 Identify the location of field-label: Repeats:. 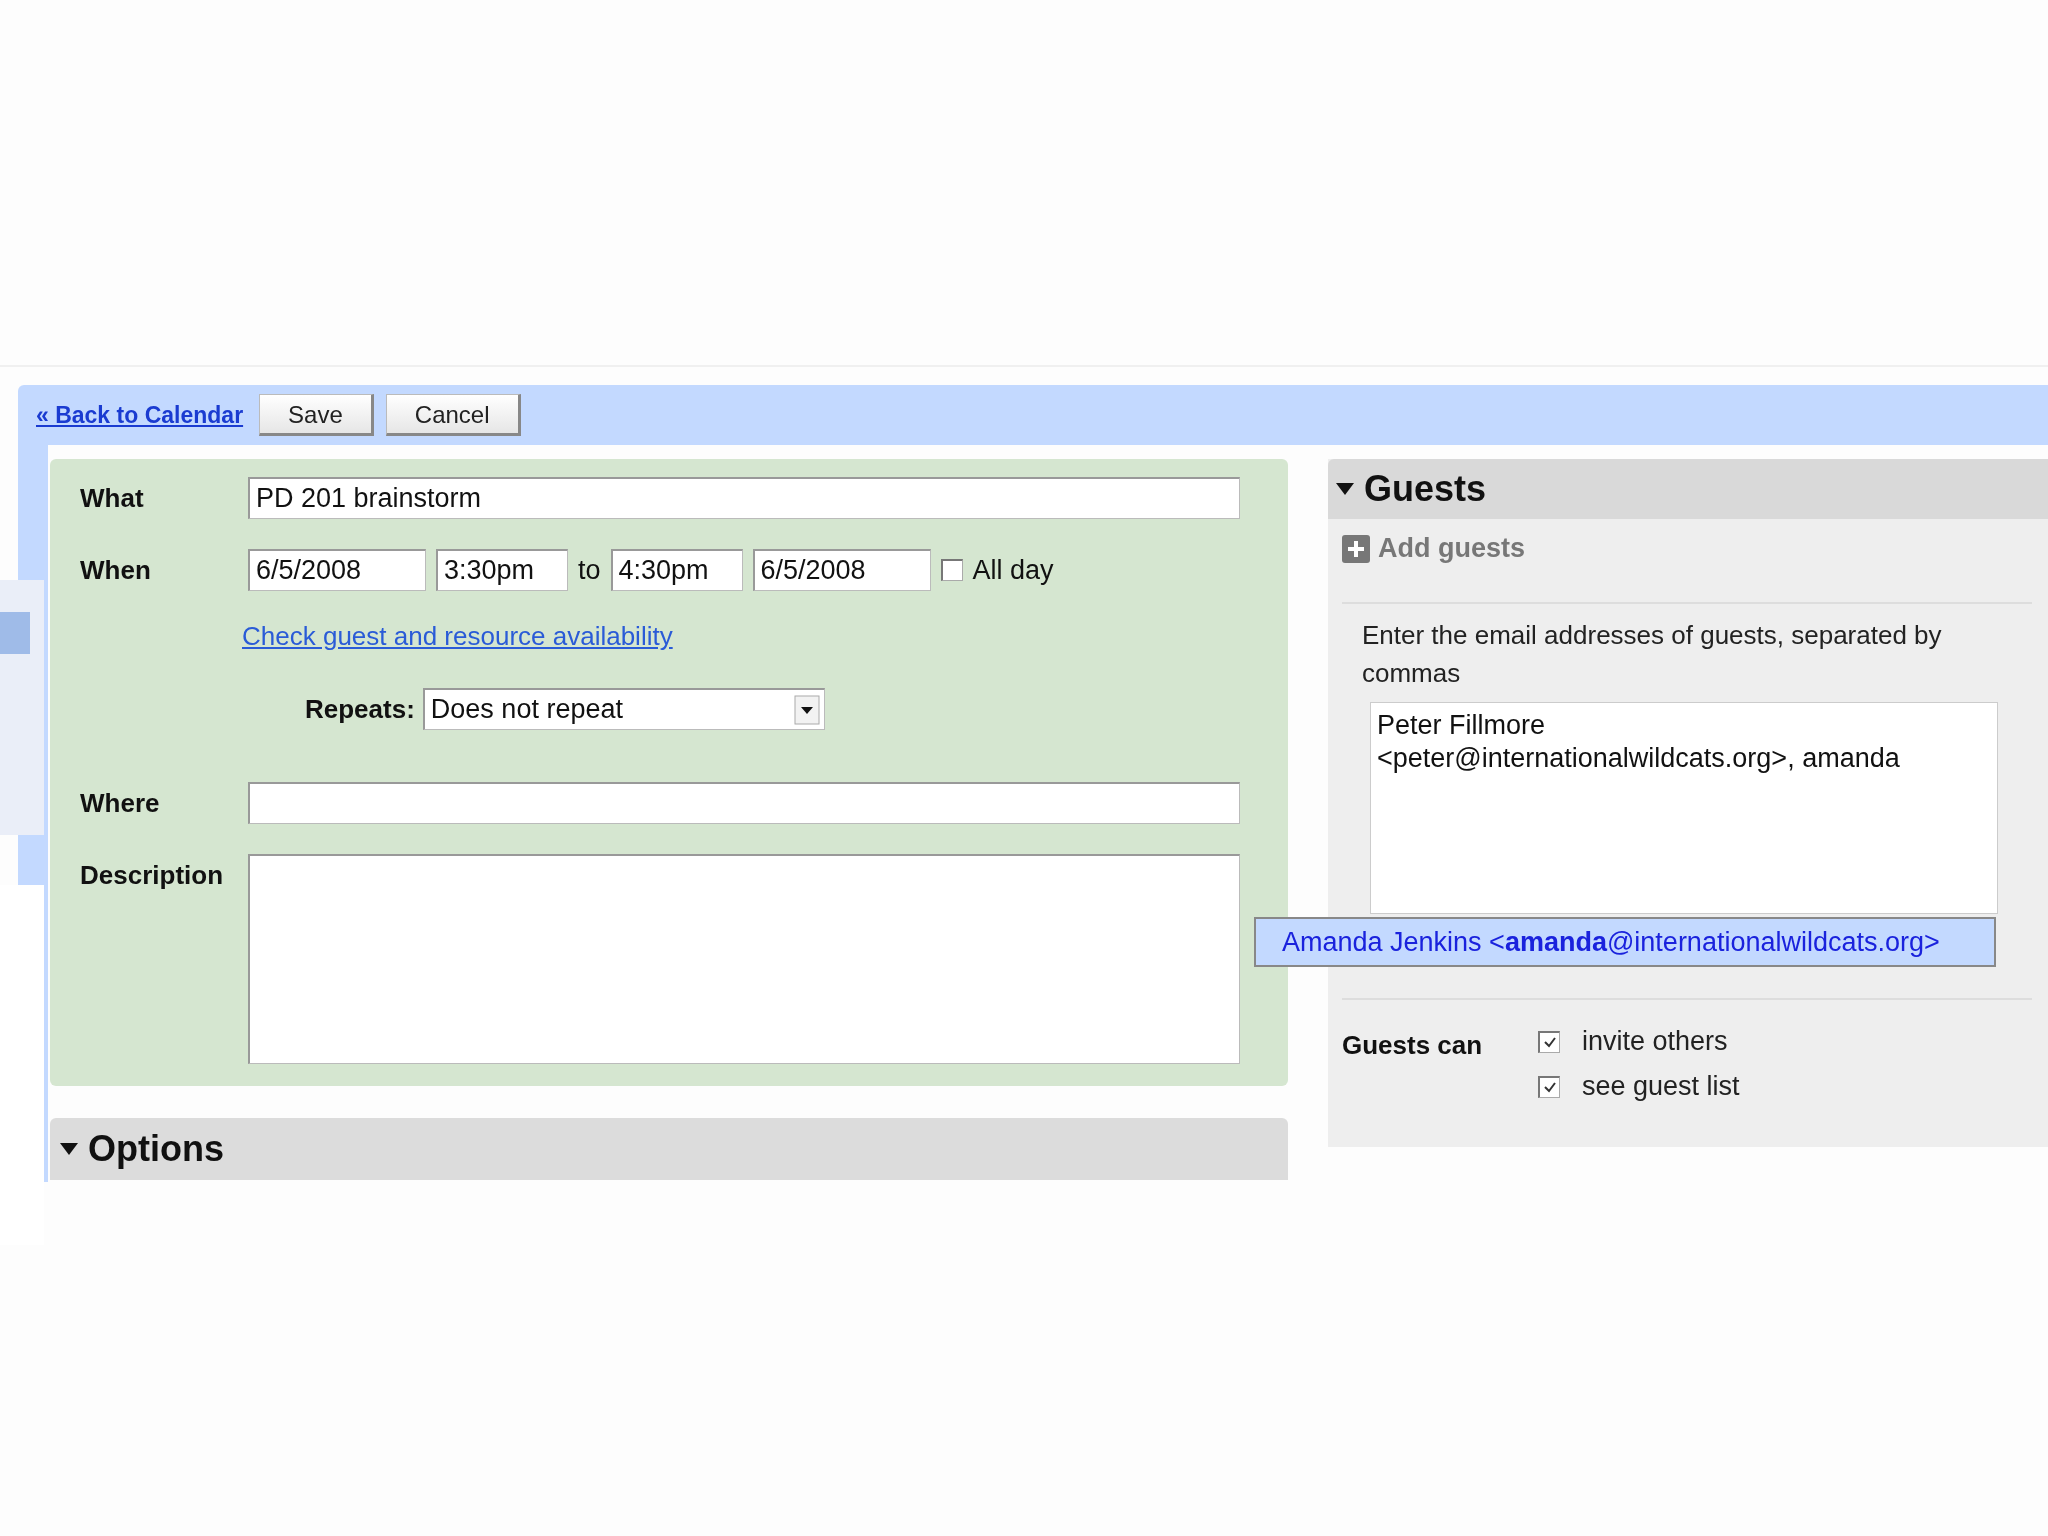
(360, 709).